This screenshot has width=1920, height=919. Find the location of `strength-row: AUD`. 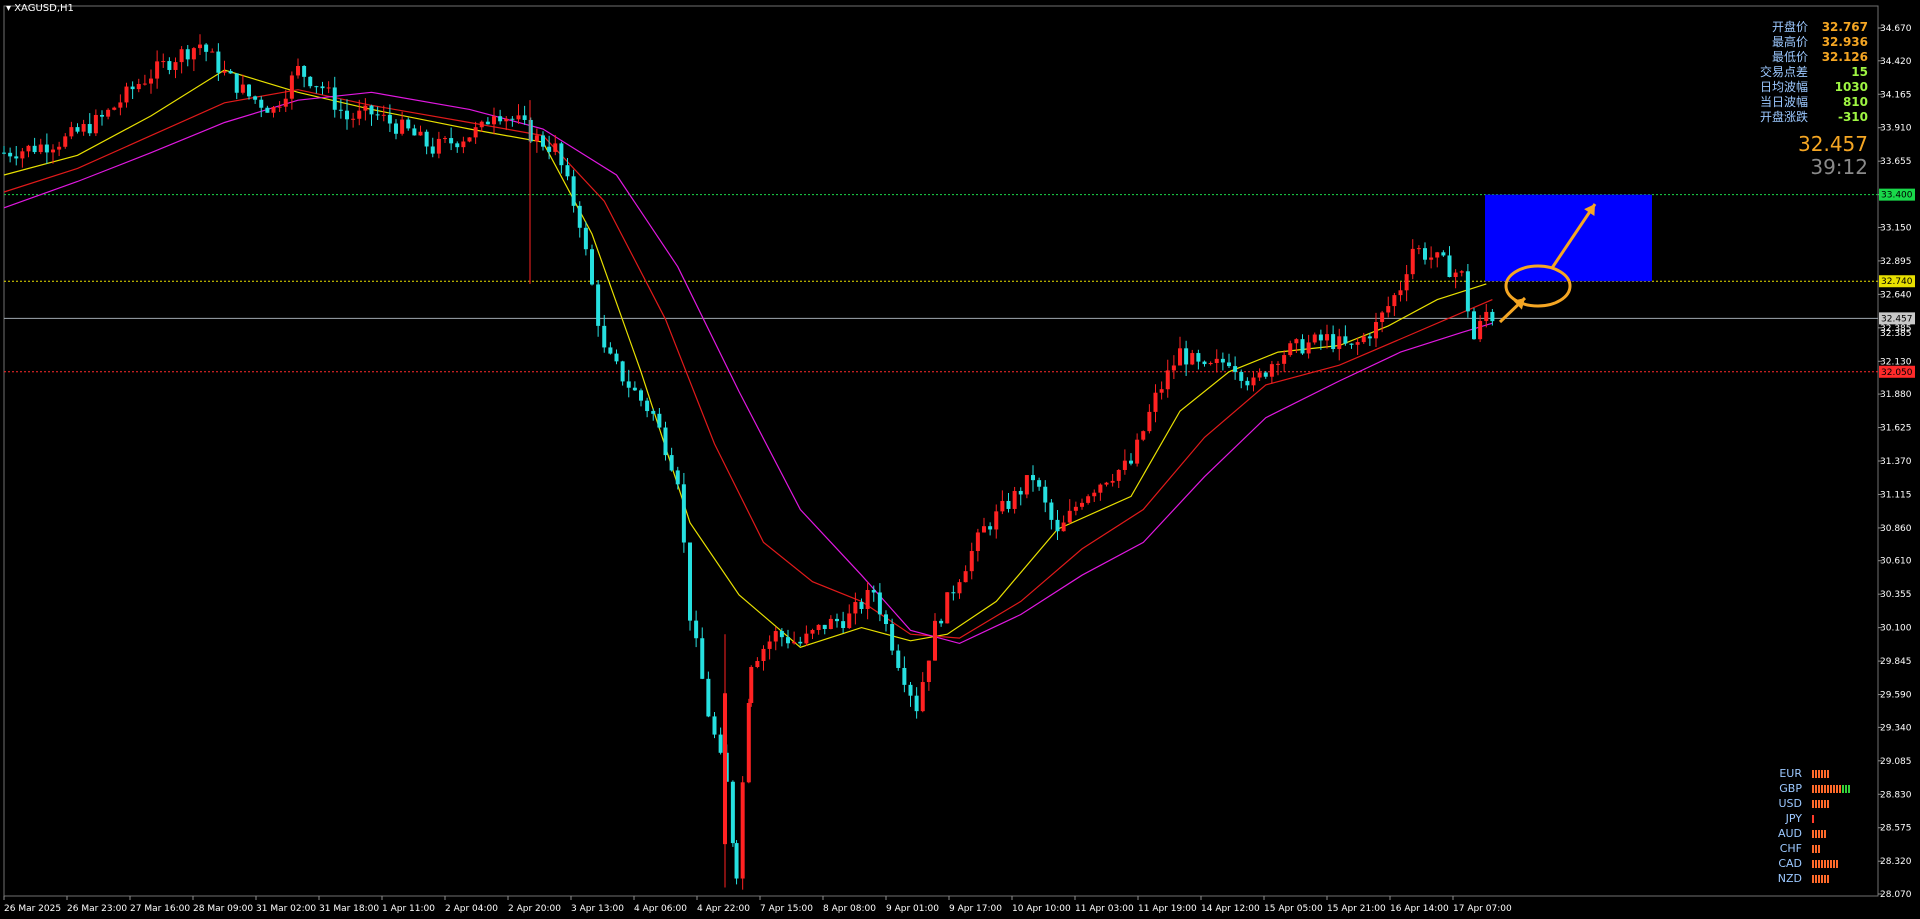

strength-row: AUD is located at coordinates (1813, 833).